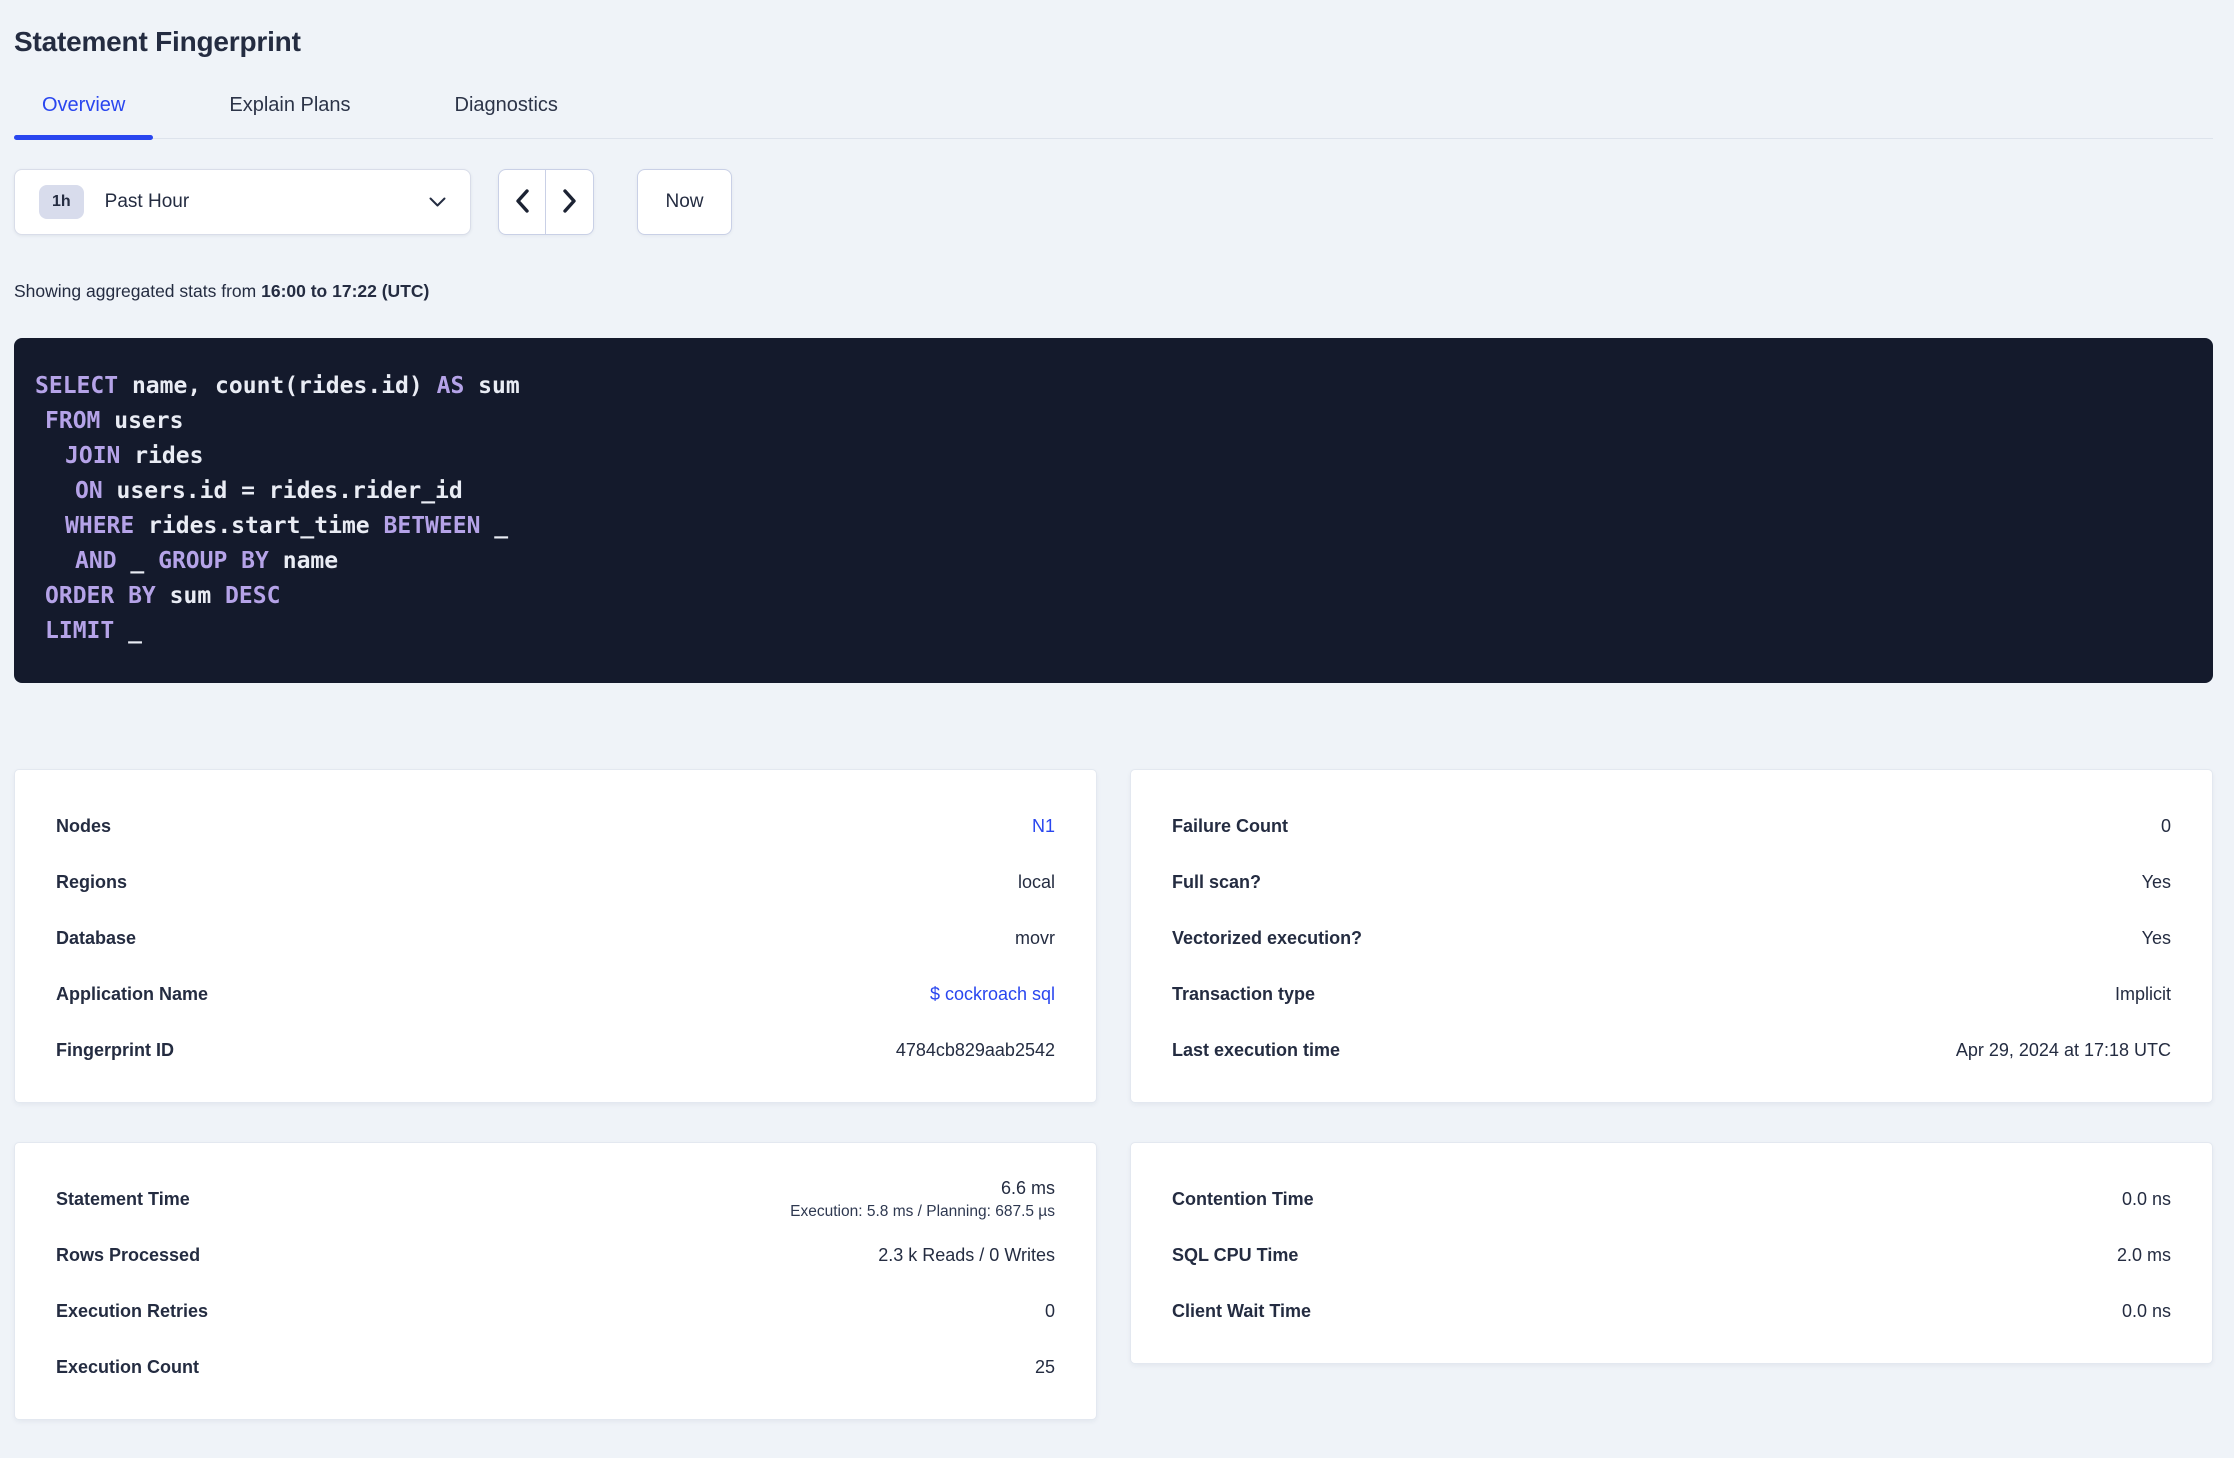  What do you see at coordinates (437, 202) in the screenshot?
I see `chevron-down-icon` at bounding box center [437, 202].